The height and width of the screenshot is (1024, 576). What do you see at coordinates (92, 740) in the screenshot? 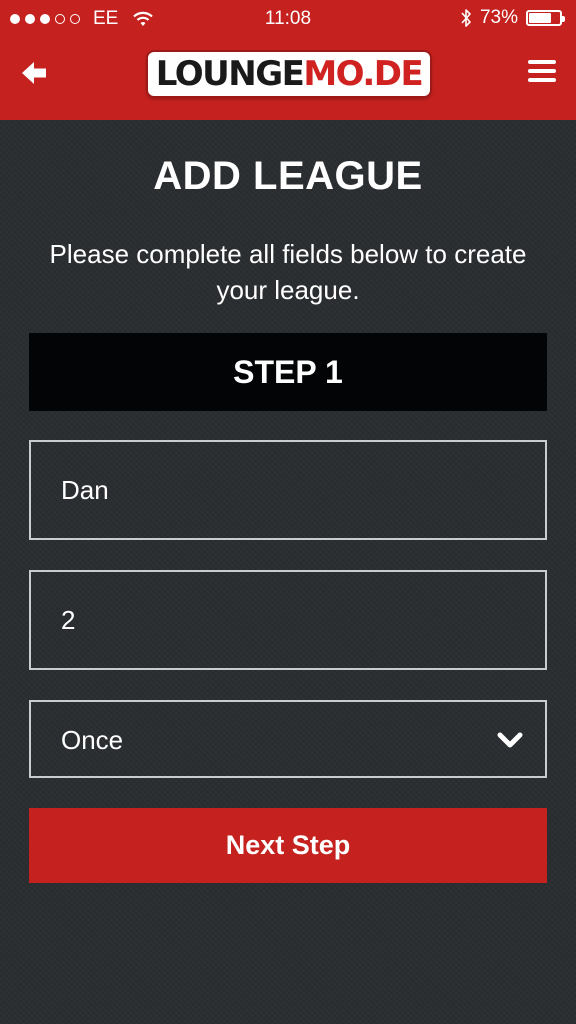
I see `frequency-selected-value: Once` at bounding box center [92, 740].